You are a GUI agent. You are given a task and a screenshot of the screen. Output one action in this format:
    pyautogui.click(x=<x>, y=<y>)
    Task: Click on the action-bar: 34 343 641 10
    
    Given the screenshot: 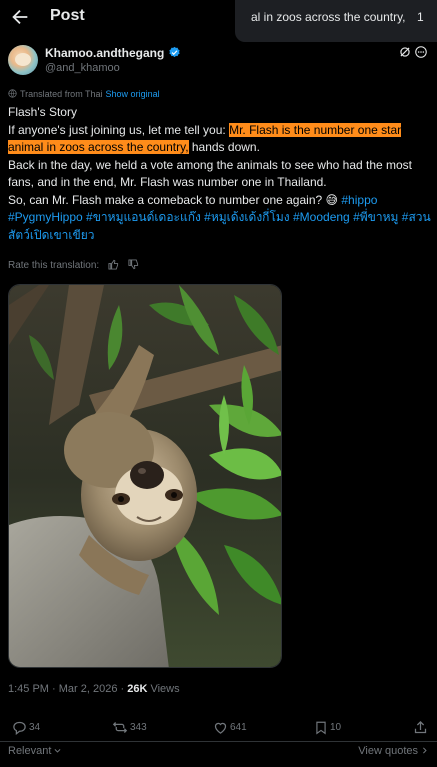 What is the action you would take?
    pyautogui.click(x=218, y=729)
    